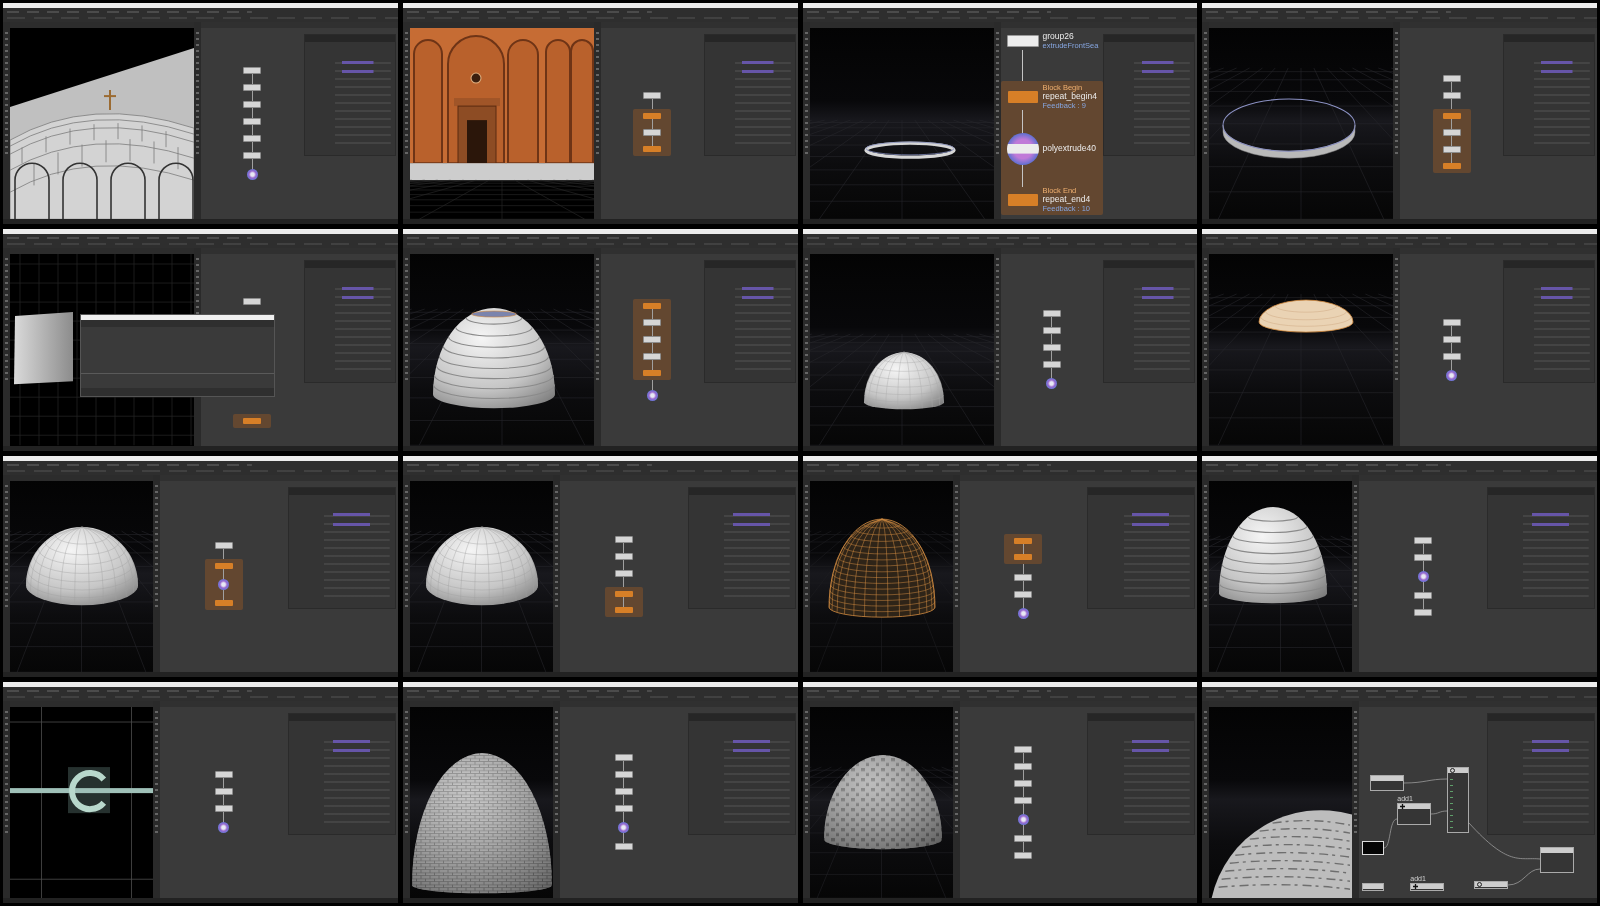 The image size is (1600, 906). Describe the element at coordinates (1453, 770) in the screenshot. I see `circle-icon` at that location.